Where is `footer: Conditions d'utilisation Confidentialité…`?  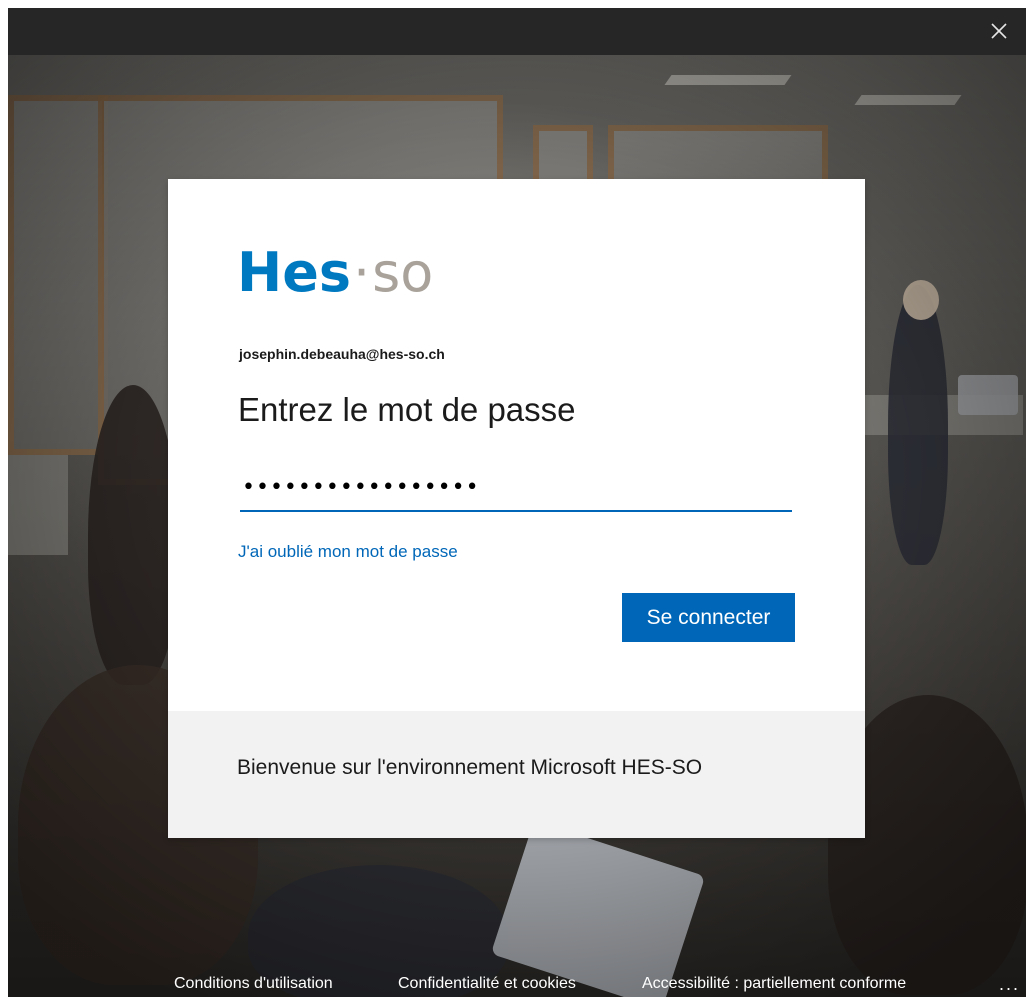 footer: Conditions d'utilisation Confidentialité… is located at coordinates (517, 982).